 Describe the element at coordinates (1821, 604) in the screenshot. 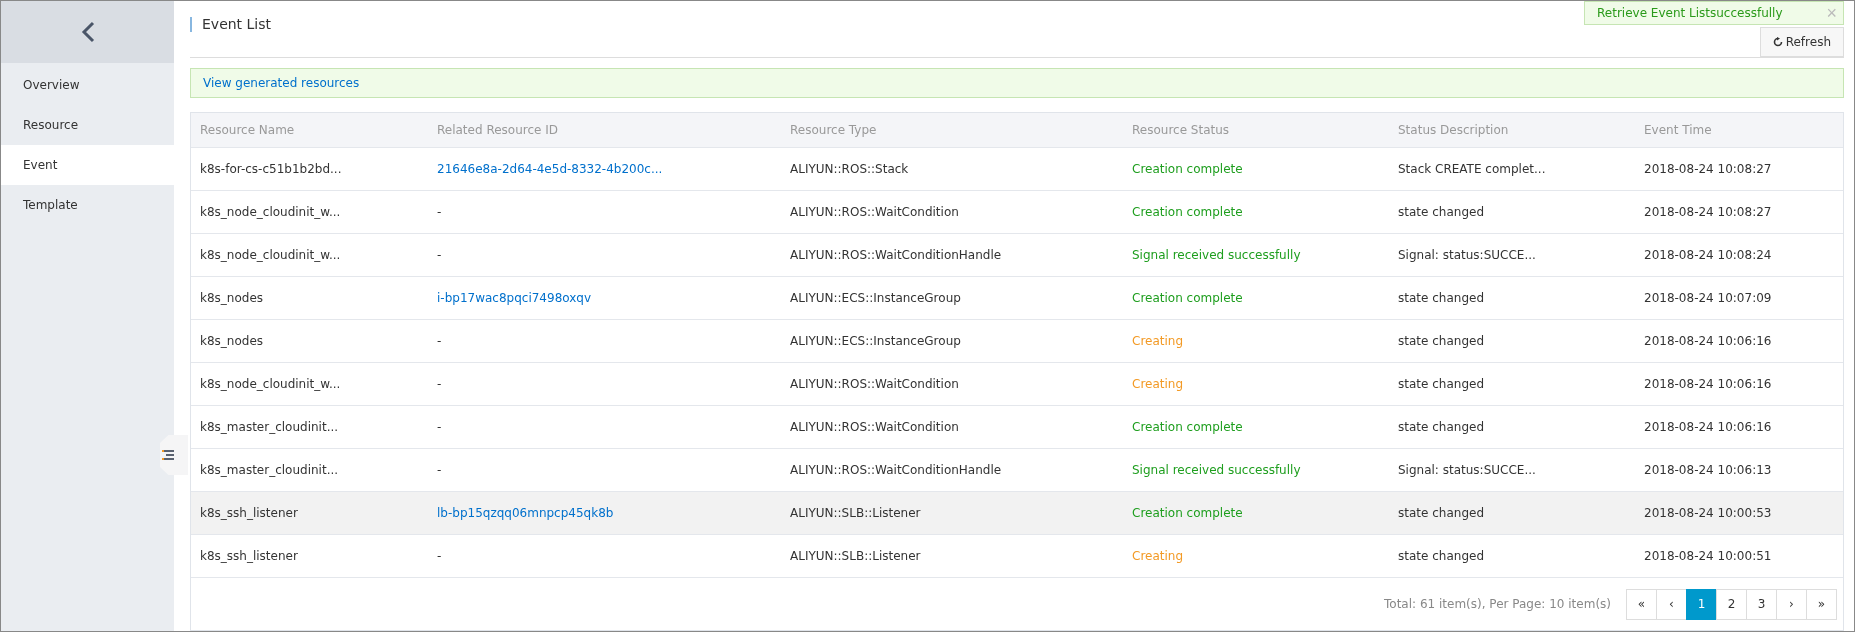

I see `page-button: »` at that location.